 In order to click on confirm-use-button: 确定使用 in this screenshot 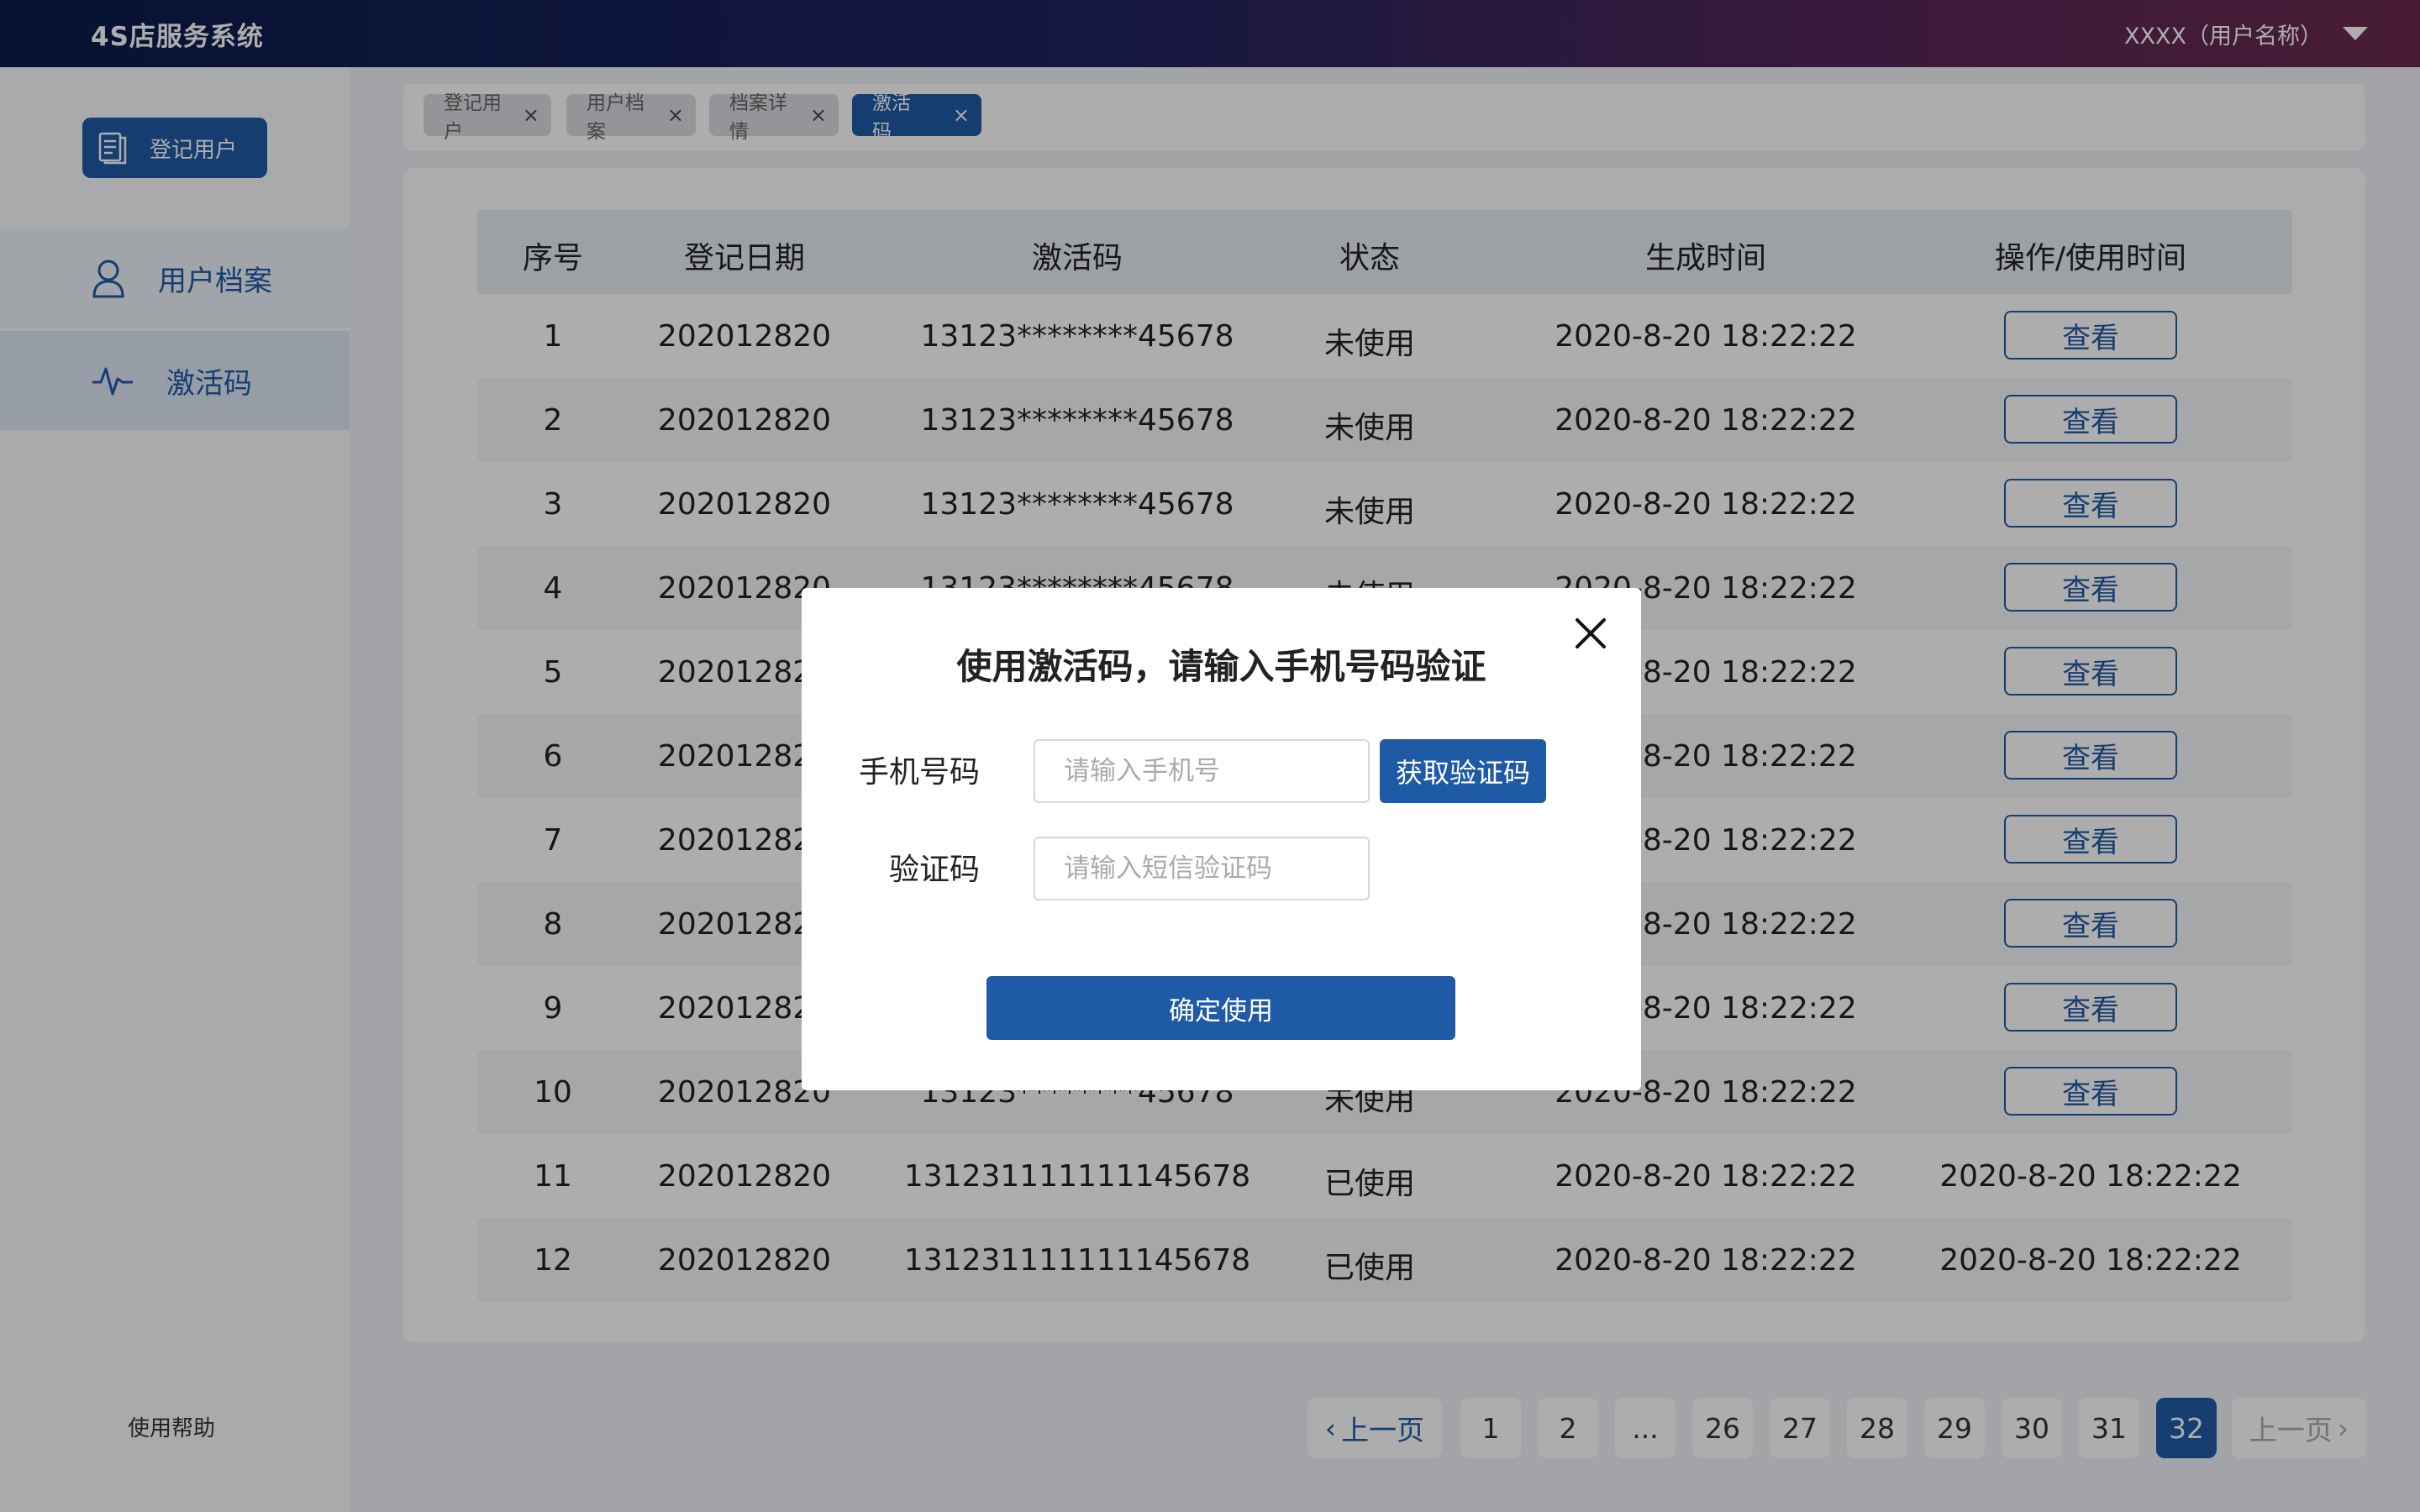, I will do `click(1221, 1008)`.